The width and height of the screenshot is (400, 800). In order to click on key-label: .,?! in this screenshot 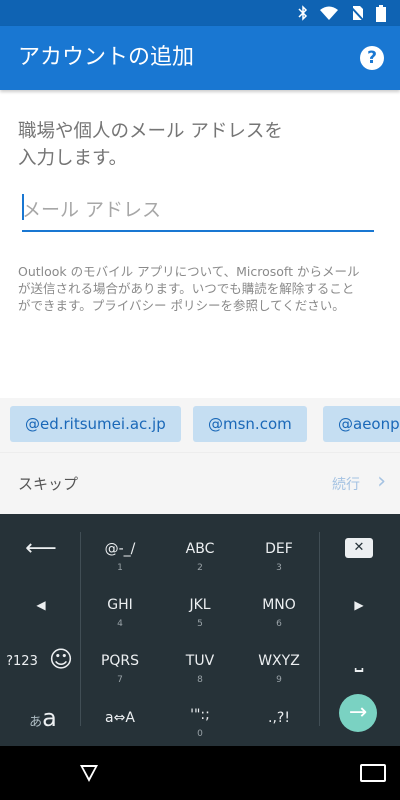, I will do `click(279, 718)`.